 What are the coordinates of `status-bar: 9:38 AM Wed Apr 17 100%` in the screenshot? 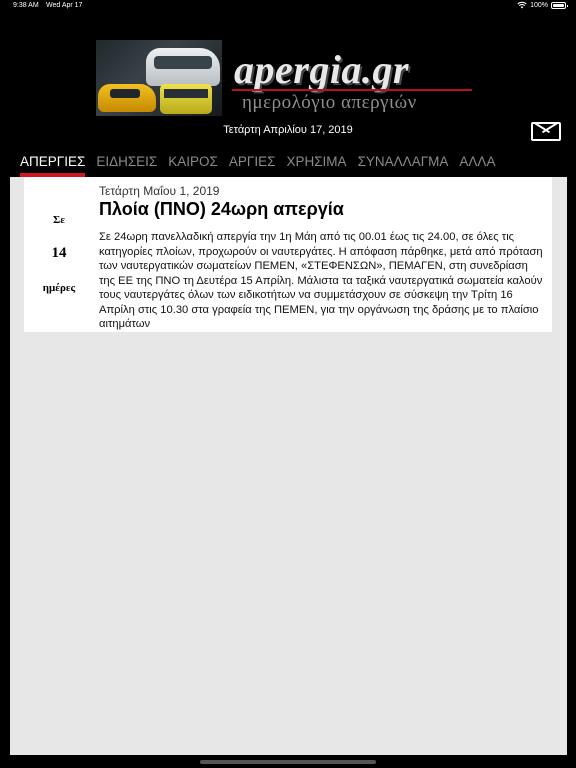 It's located at (288, 6).